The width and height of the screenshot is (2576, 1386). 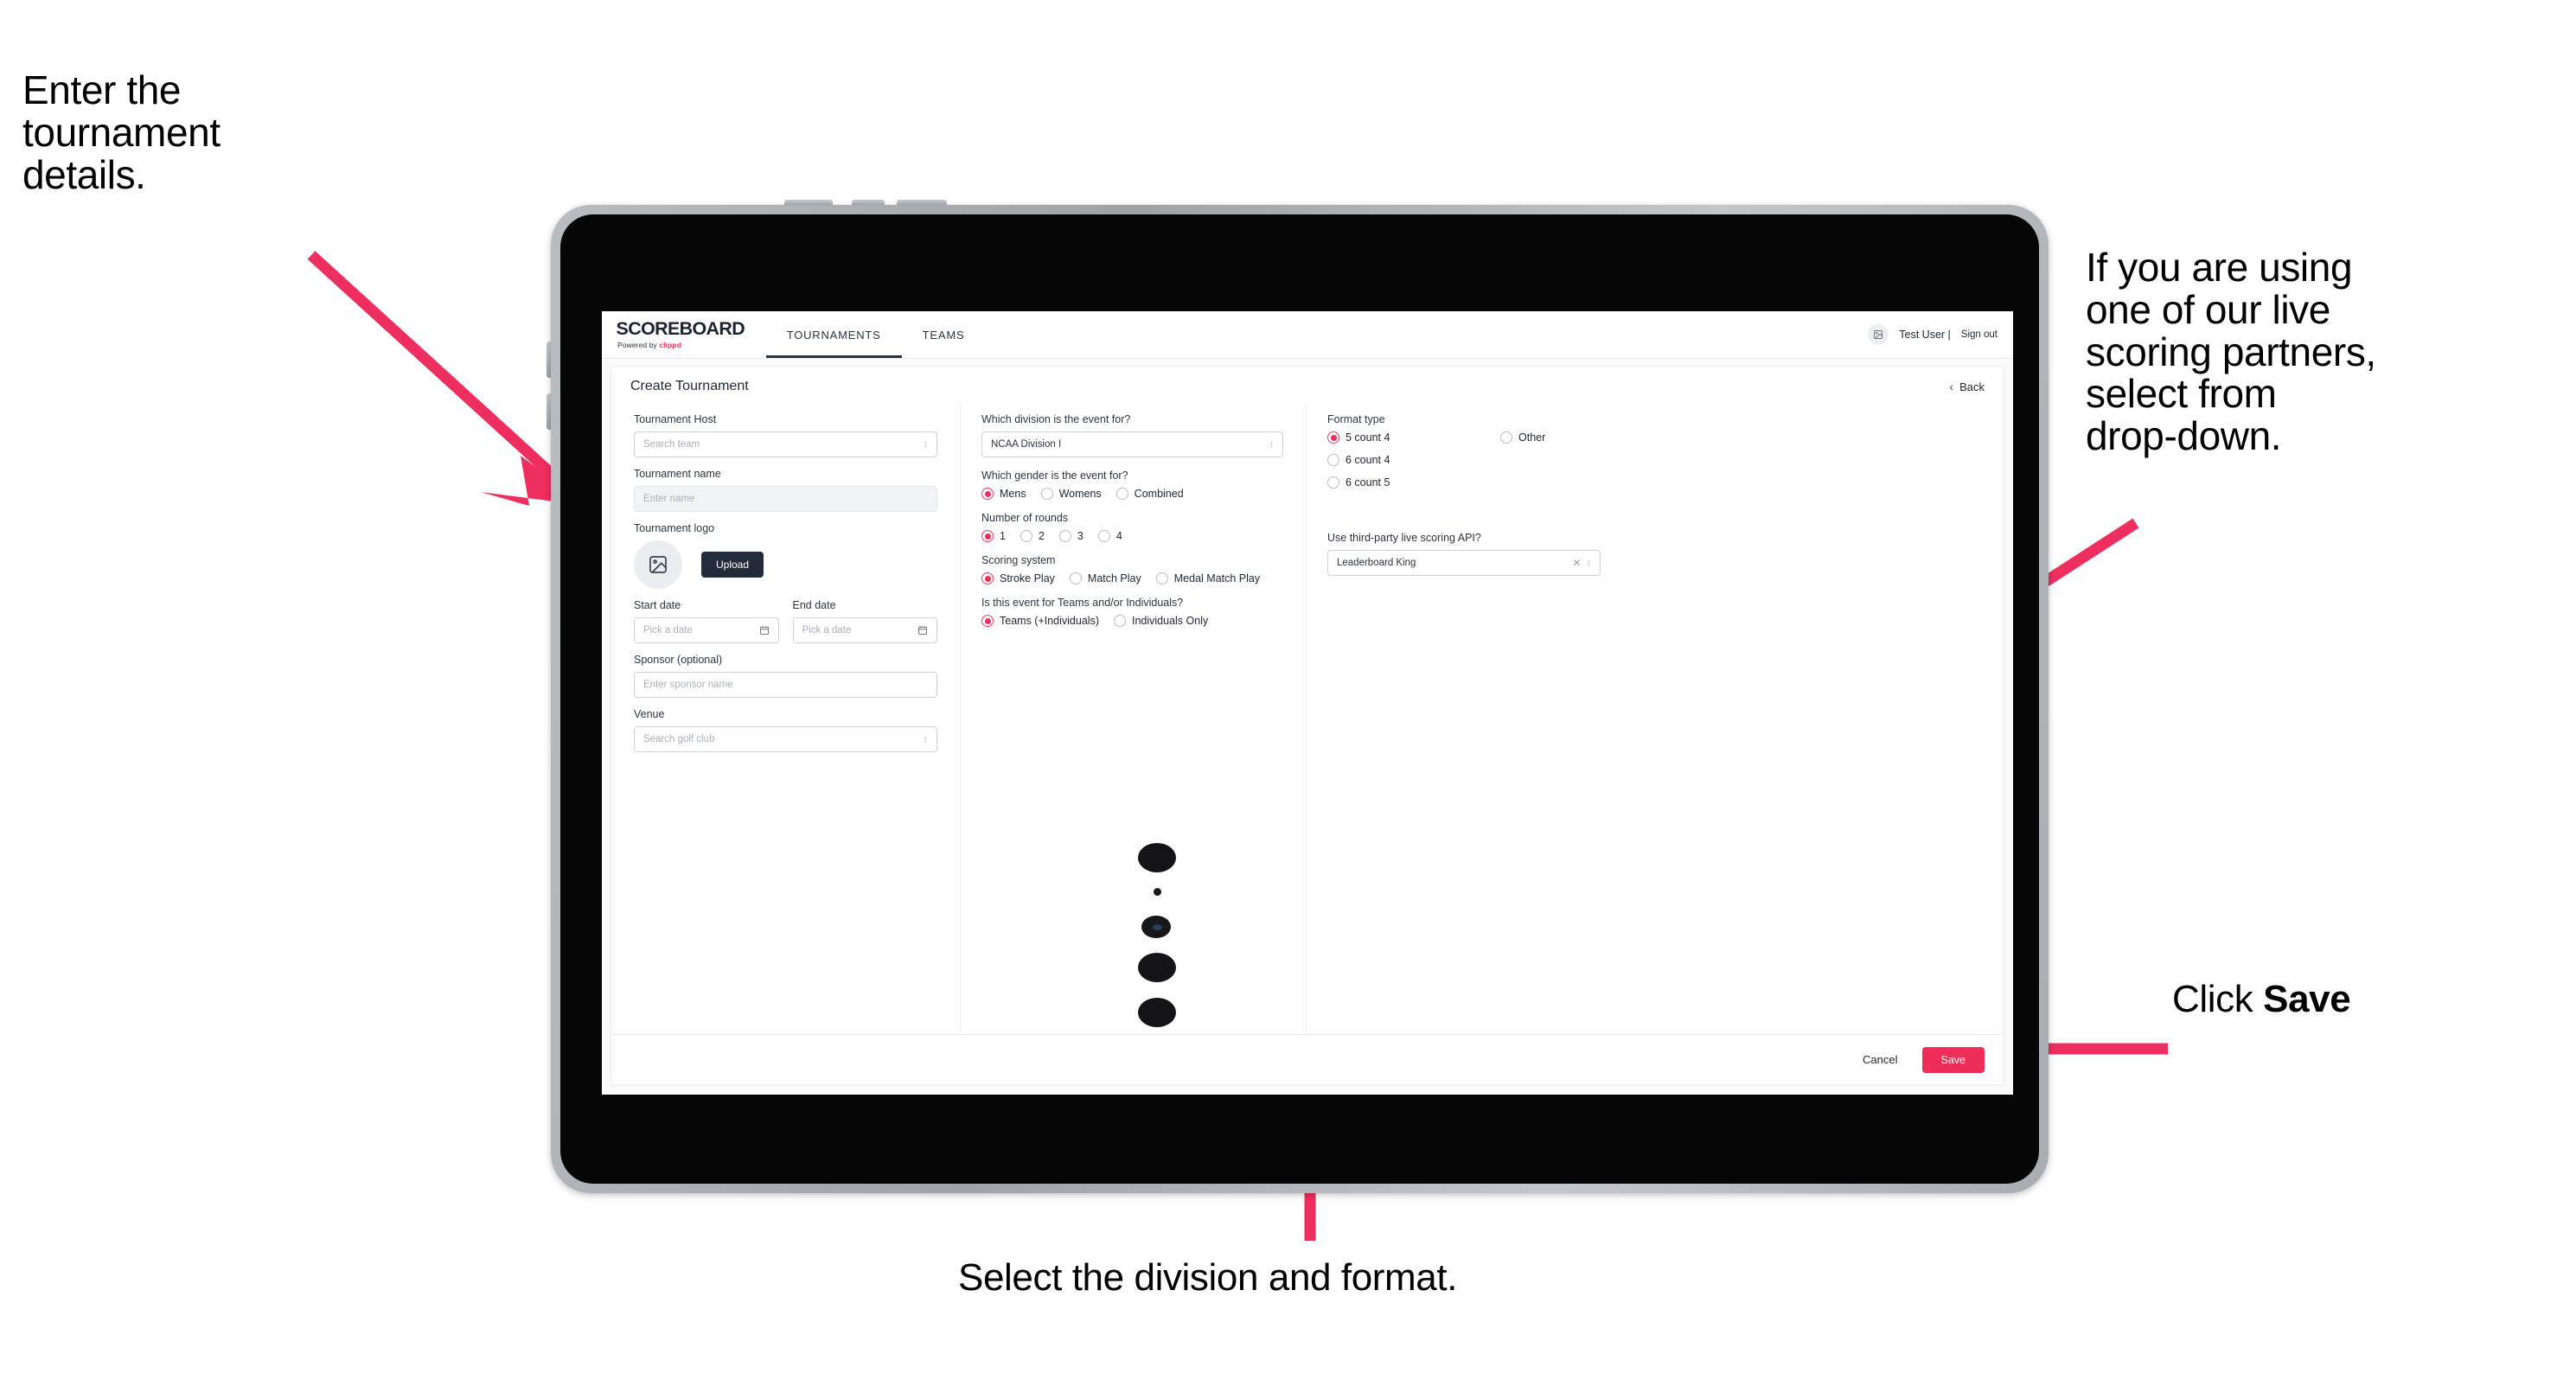 I want to click on venue-select: Search golf club ↕, so click(x=785, y=739).